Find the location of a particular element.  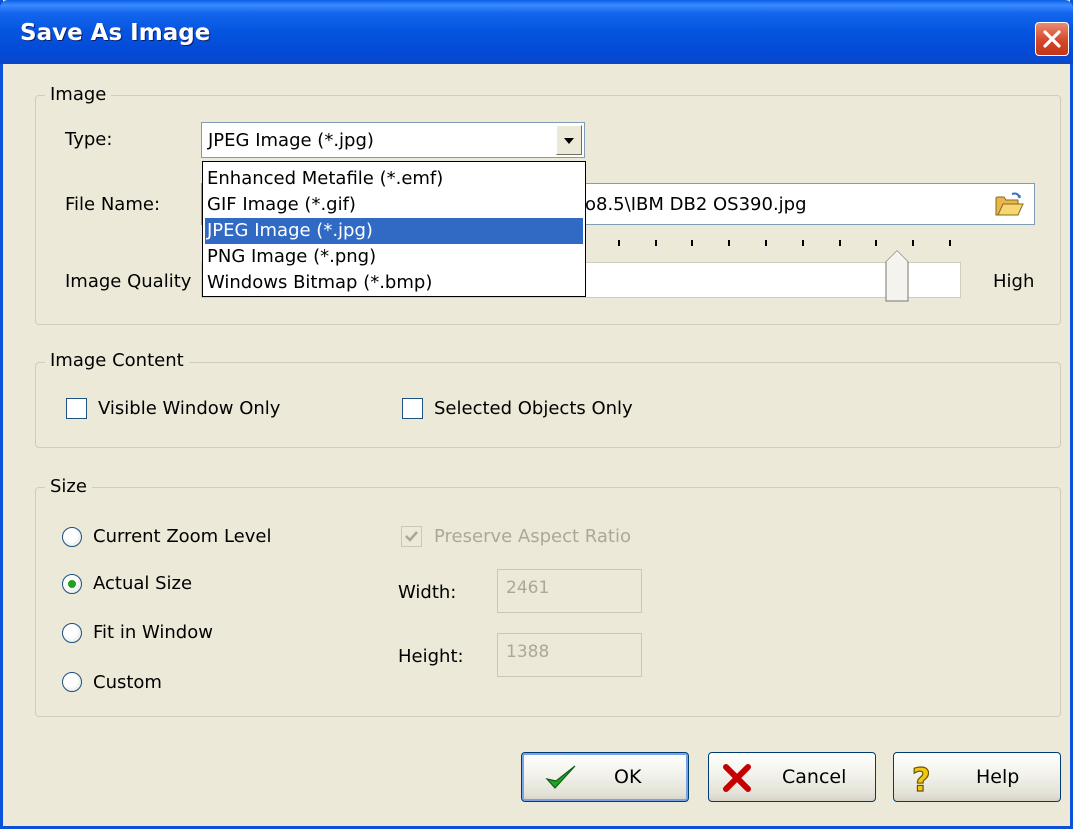

quality-high-label: High is located at coordinates (1014, 281).